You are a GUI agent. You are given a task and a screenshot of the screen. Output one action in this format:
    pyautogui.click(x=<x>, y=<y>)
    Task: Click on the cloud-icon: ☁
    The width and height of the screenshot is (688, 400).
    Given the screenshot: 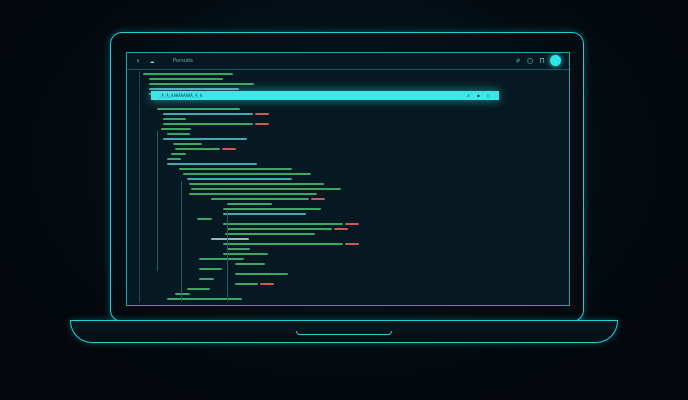 What is the action you would take?
    pyautogui.click(x=152, y=61)
    